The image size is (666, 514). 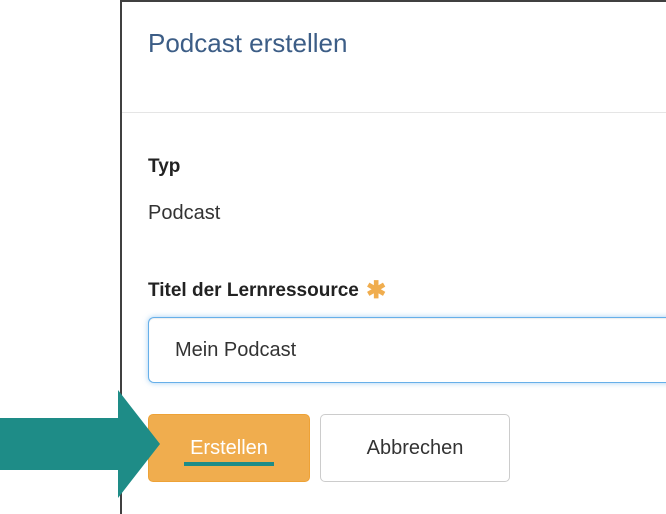 What do you see at coordinates (407, 350) in the screenshot?
I see `resource-title-input` at bounding box center [407, 350].